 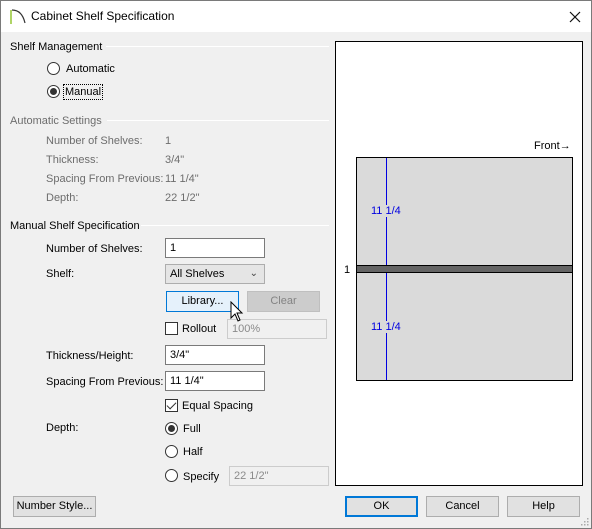 What do you see at coordinates (171, 451) in the screenshot?
I see `depth-half-radio` at bounding box center [171, 451].